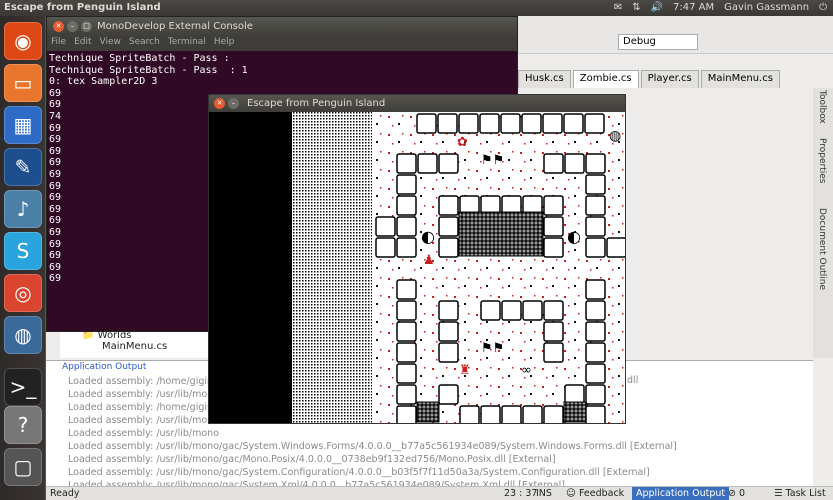 The height and width of the screenshot is (500, 833). I want to click on cursor-position: 23 : 37, so click(521, 493).